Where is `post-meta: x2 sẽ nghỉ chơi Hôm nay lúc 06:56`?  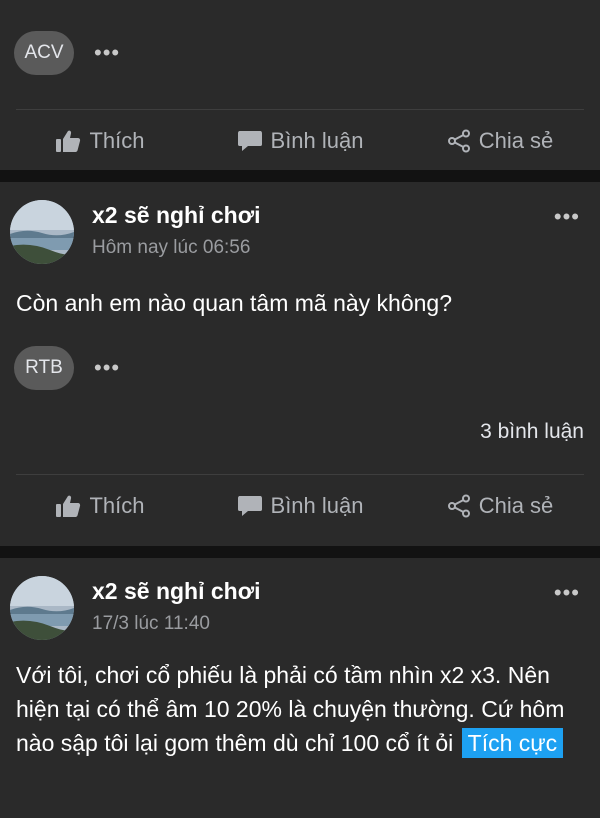
post-meta: x2 sẽ nghỉ chơi Hôm nay lúc 06:56 is located at coordinates (176, 229).